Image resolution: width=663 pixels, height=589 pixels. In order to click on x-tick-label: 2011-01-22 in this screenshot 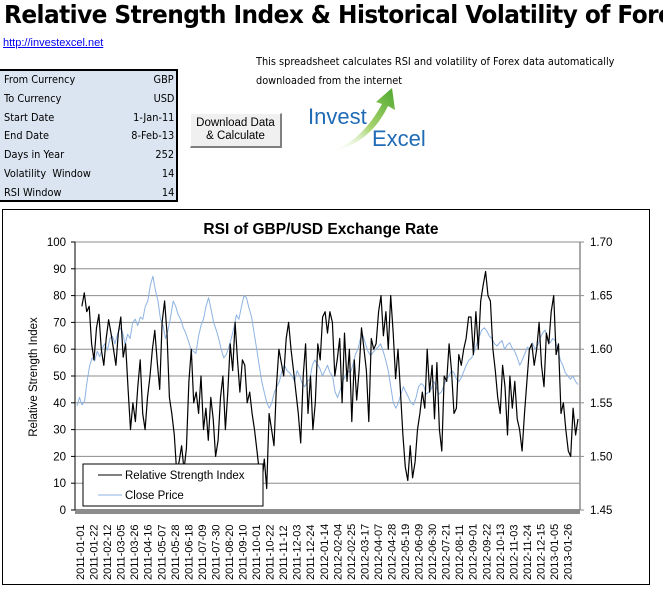, I will do `click(95, 552)`.